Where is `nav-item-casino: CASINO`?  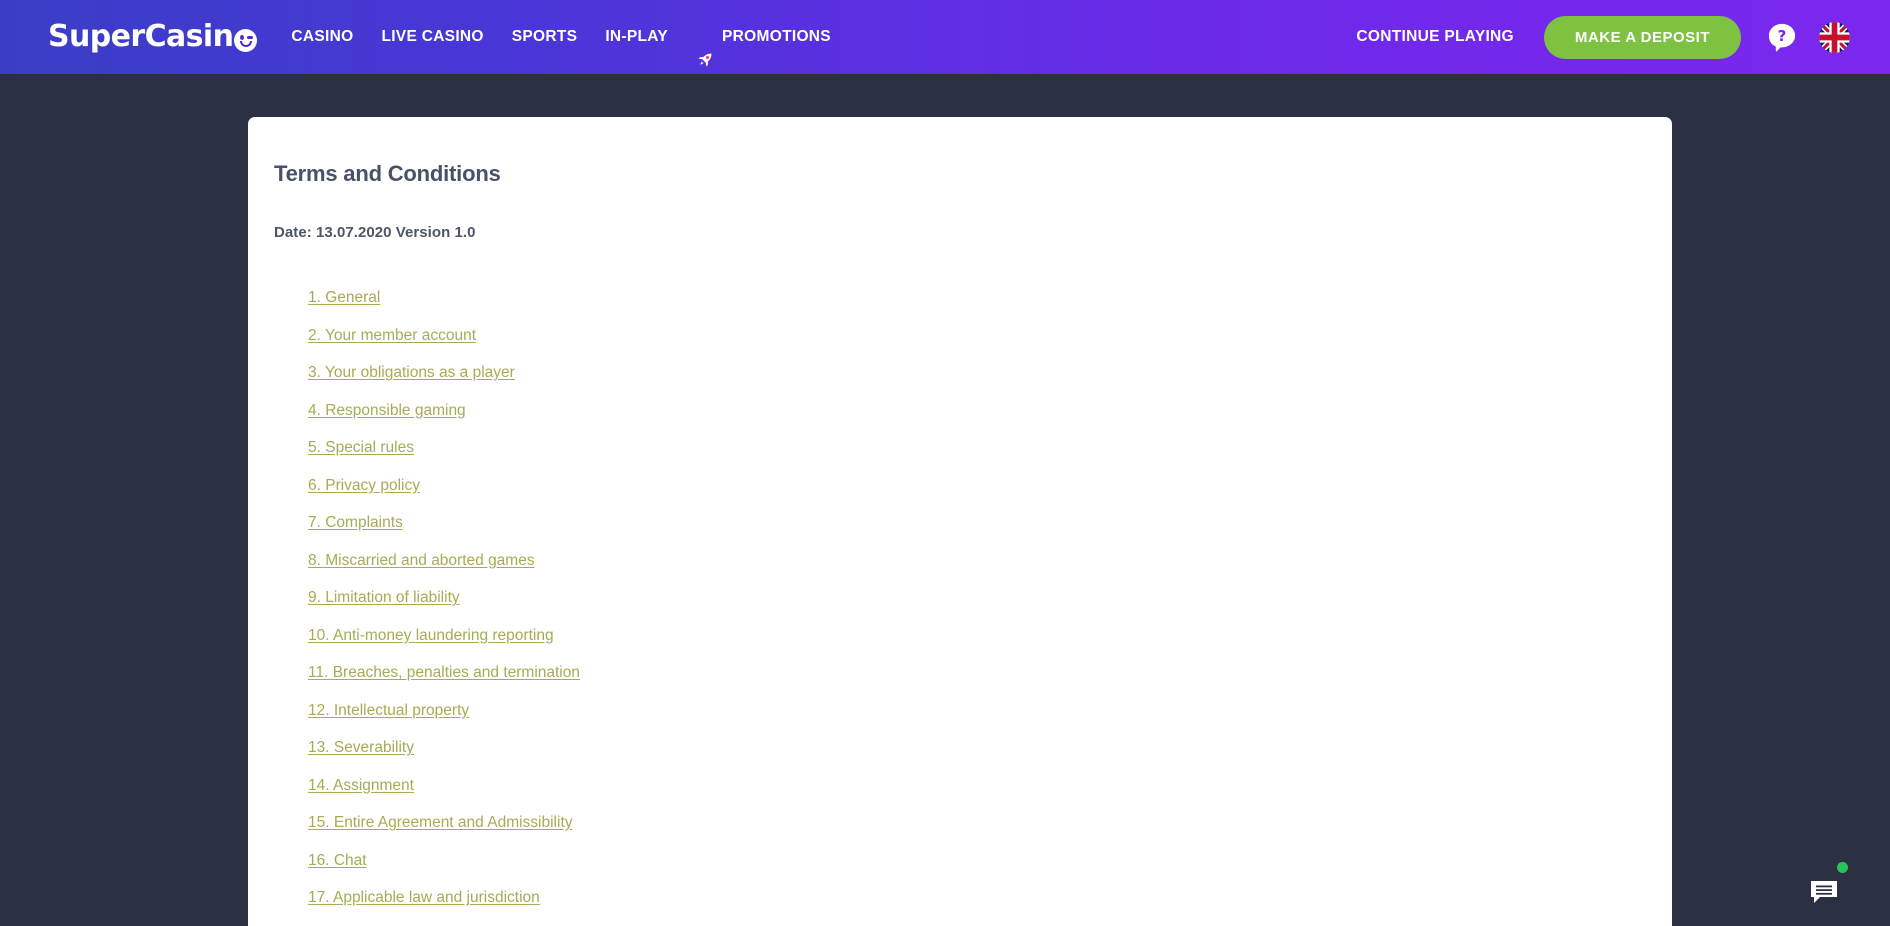
nav-item-casino: CASINO is located at coordinates (322, 37).